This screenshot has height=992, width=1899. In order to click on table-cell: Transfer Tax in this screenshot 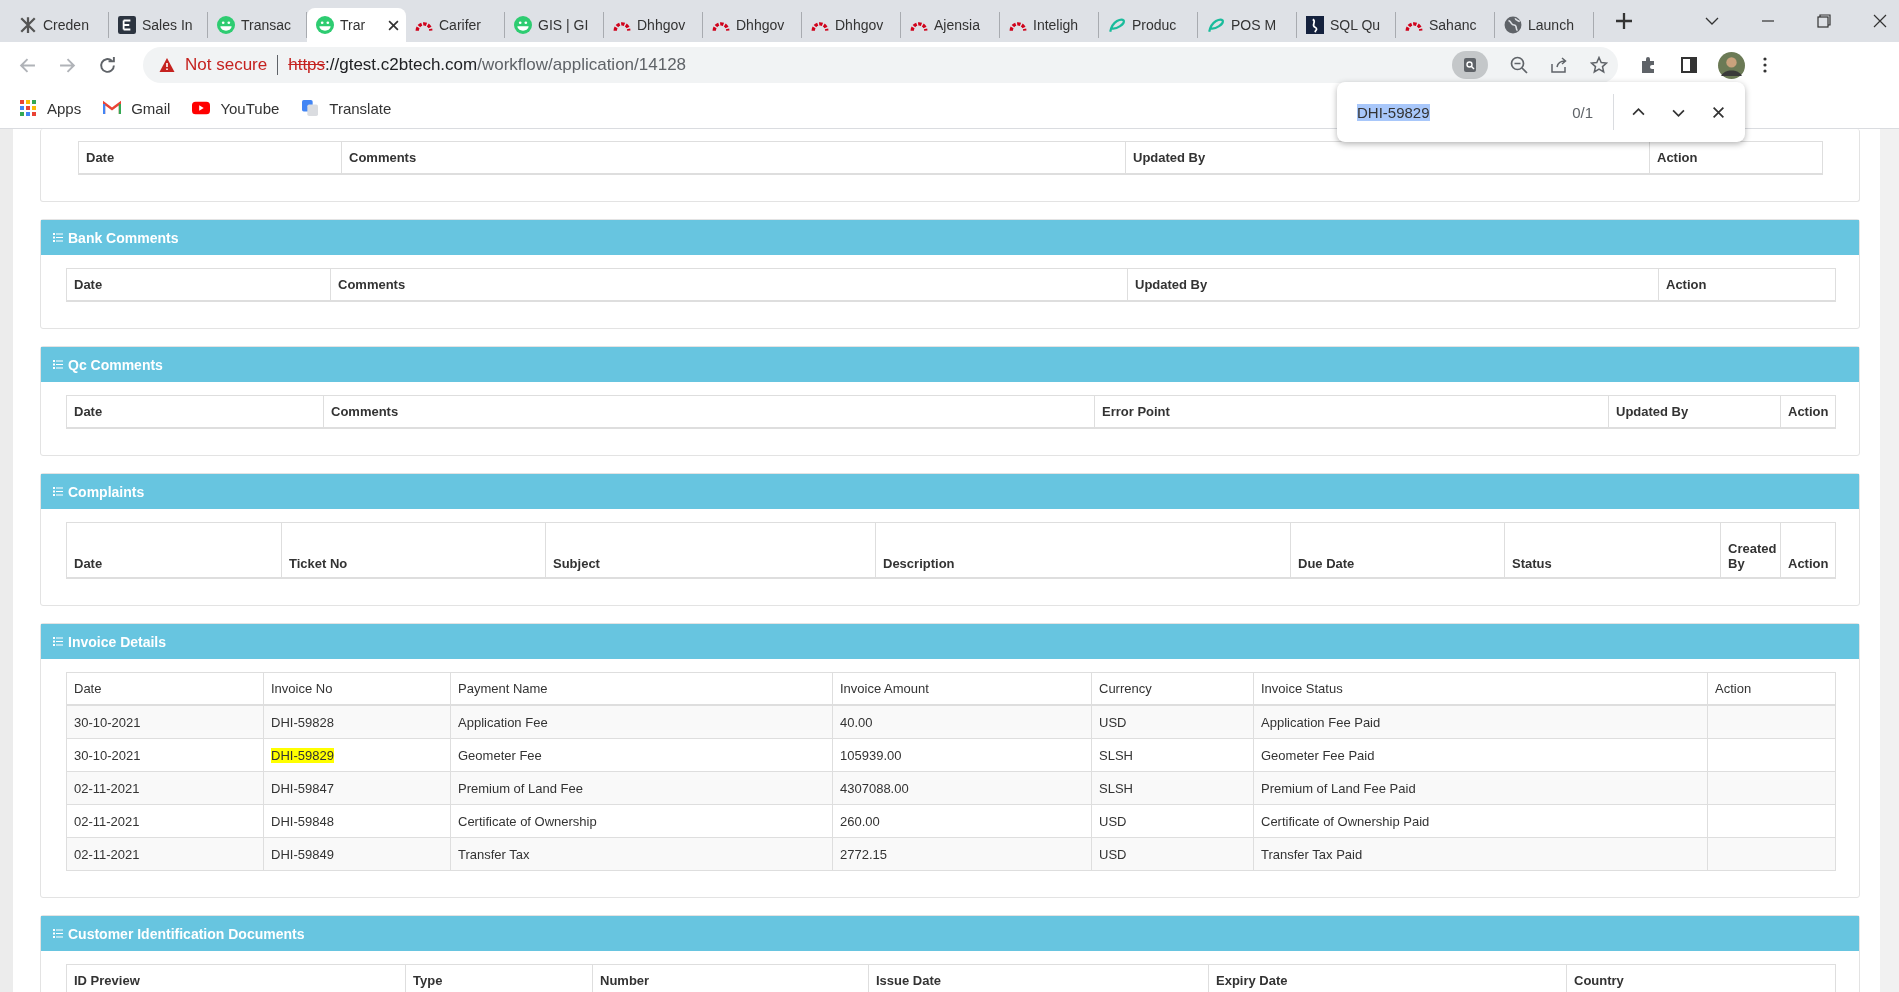, I will do `click(494, 854)`.